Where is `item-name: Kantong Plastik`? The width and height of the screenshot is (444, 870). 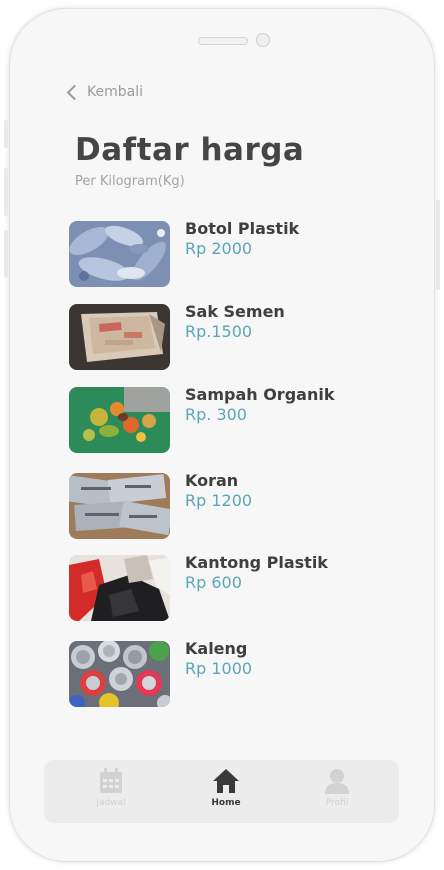 item-name: Kantong Plastik is located at coordinates (256, 562).